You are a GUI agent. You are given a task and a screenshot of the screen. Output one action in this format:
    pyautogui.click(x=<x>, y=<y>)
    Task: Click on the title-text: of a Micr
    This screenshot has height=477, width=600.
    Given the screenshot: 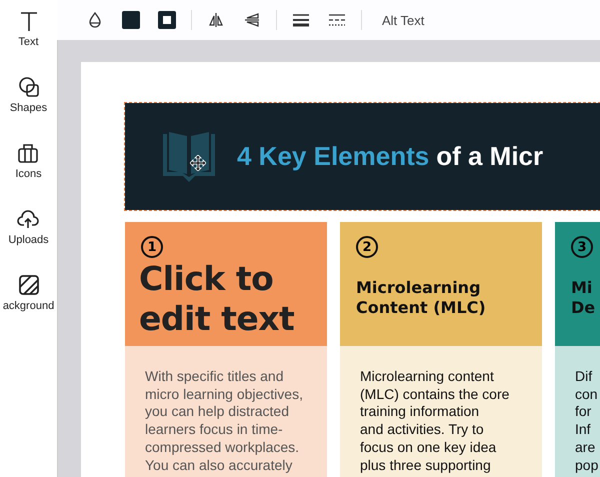 What is the action you would take?
    pyautogui.click(x=490, y=156)
    